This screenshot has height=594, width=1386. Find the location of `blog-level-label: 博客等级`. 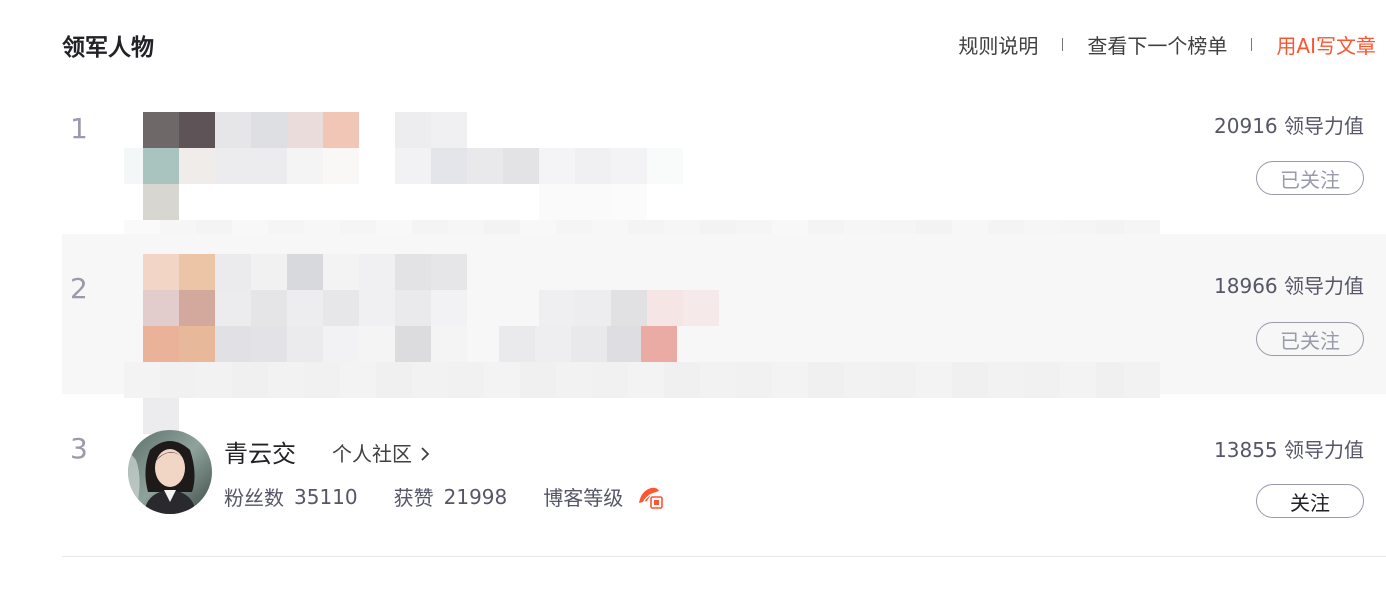

blog-level-label: 博客等级 is located at coordinates (583, 498).